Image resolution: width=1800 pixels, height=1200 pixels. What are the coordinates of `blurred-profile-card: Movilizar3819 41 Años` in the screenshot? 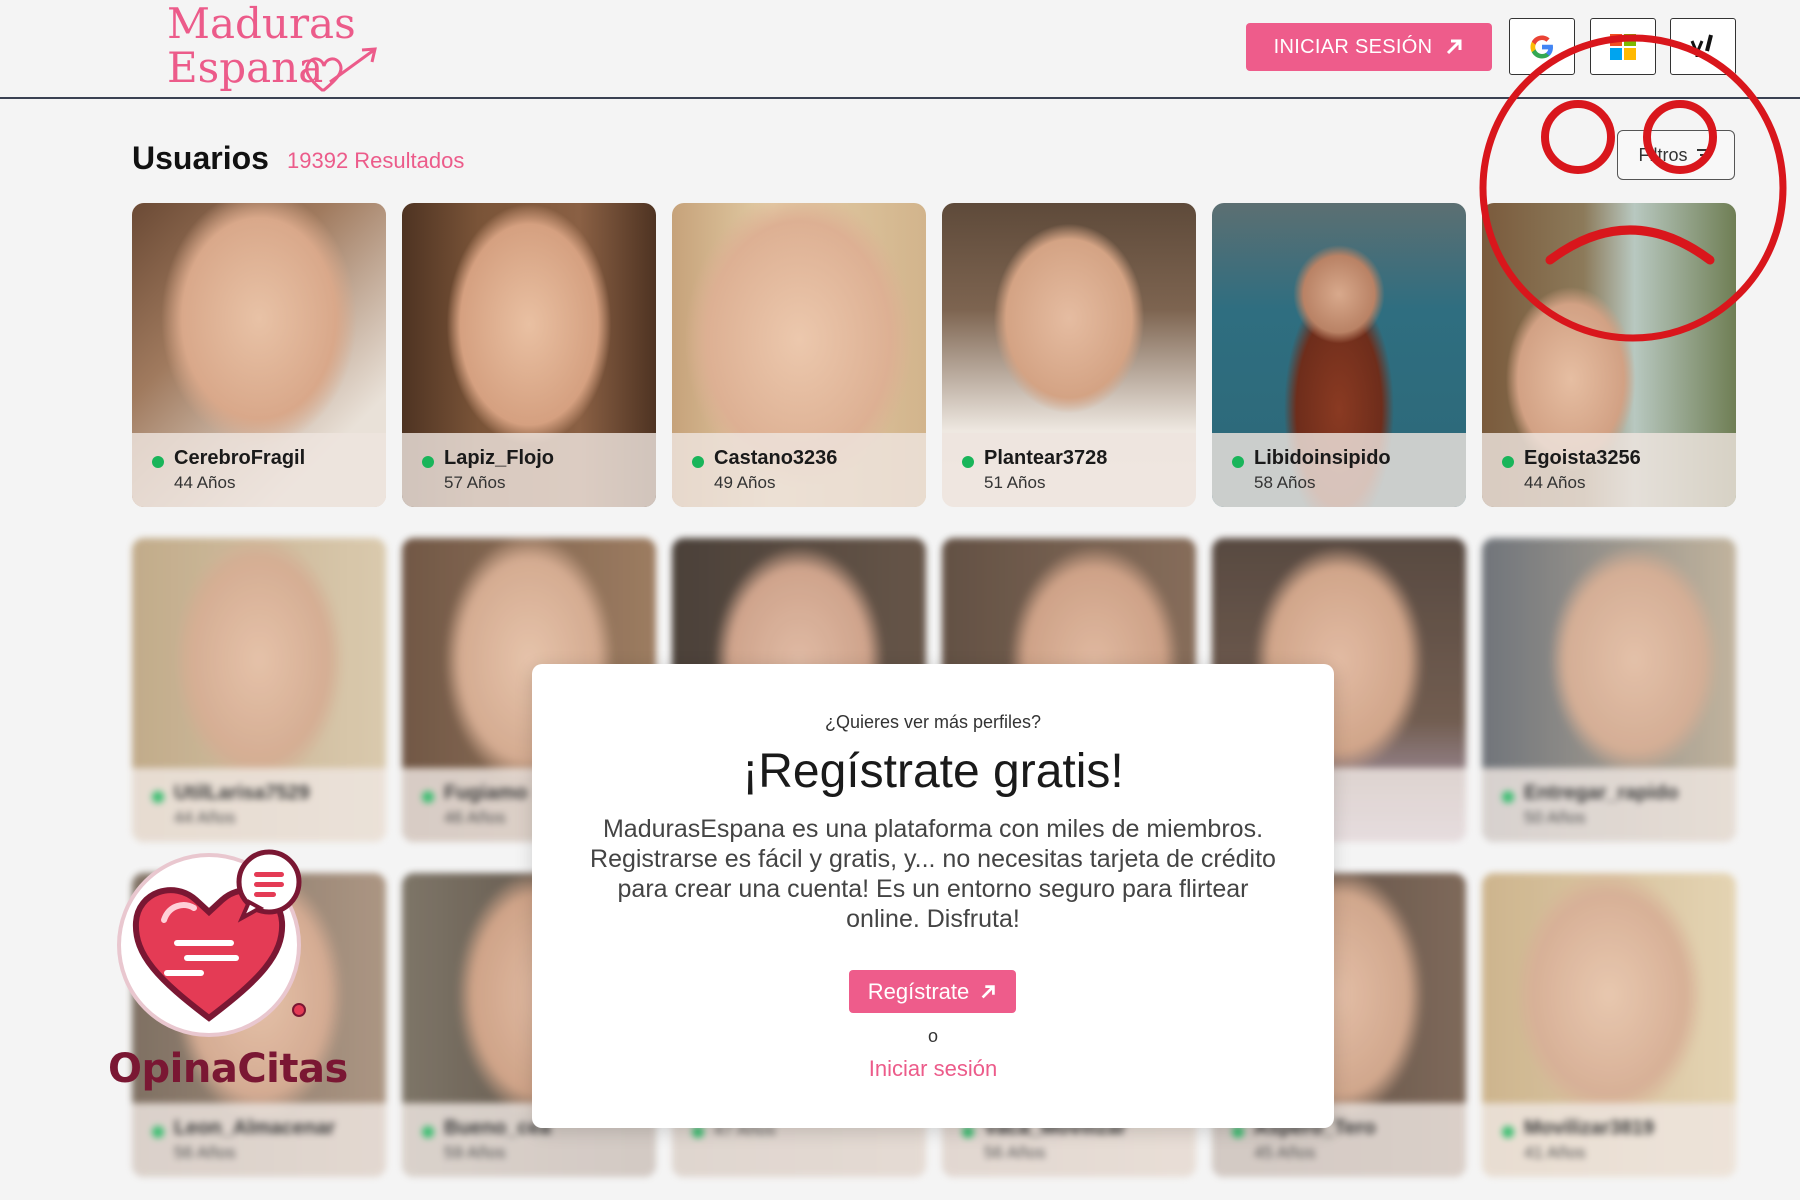 It's located at (1609, 1025).